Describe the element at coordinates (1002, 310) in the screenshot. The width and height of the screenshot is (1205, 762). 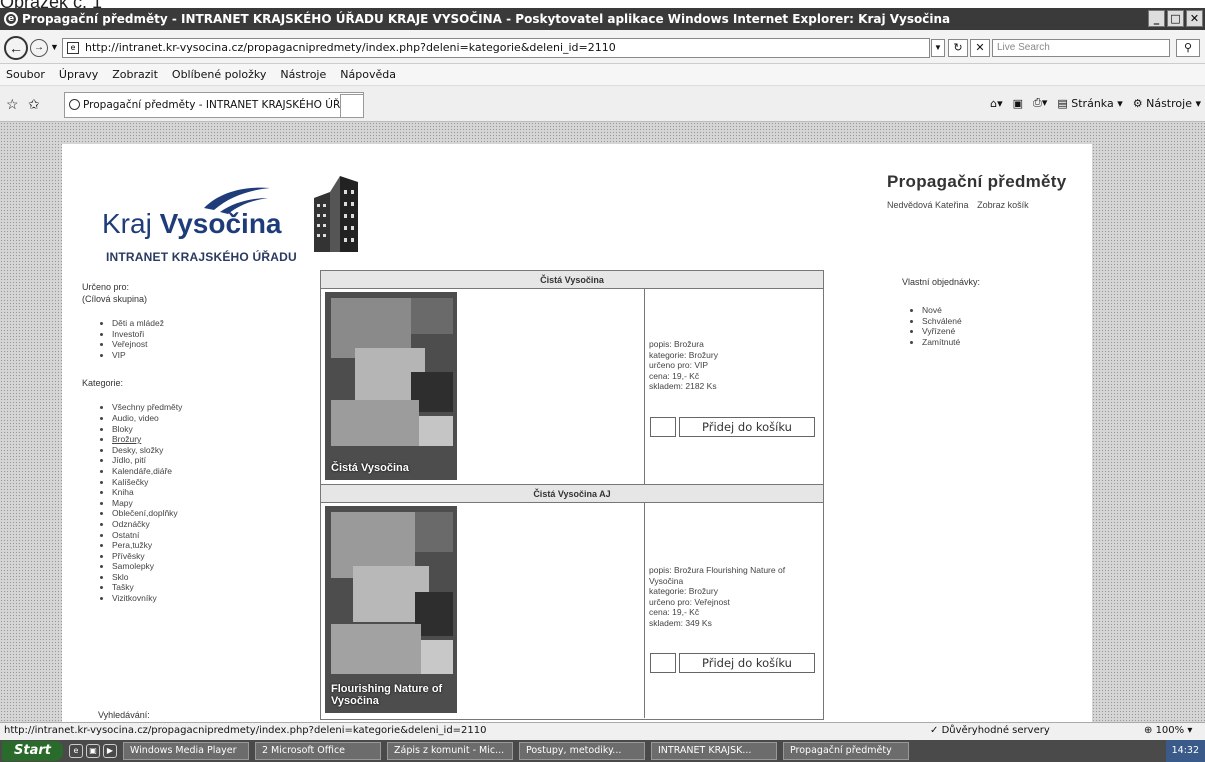
I see `orders-item: Nové` at that location.